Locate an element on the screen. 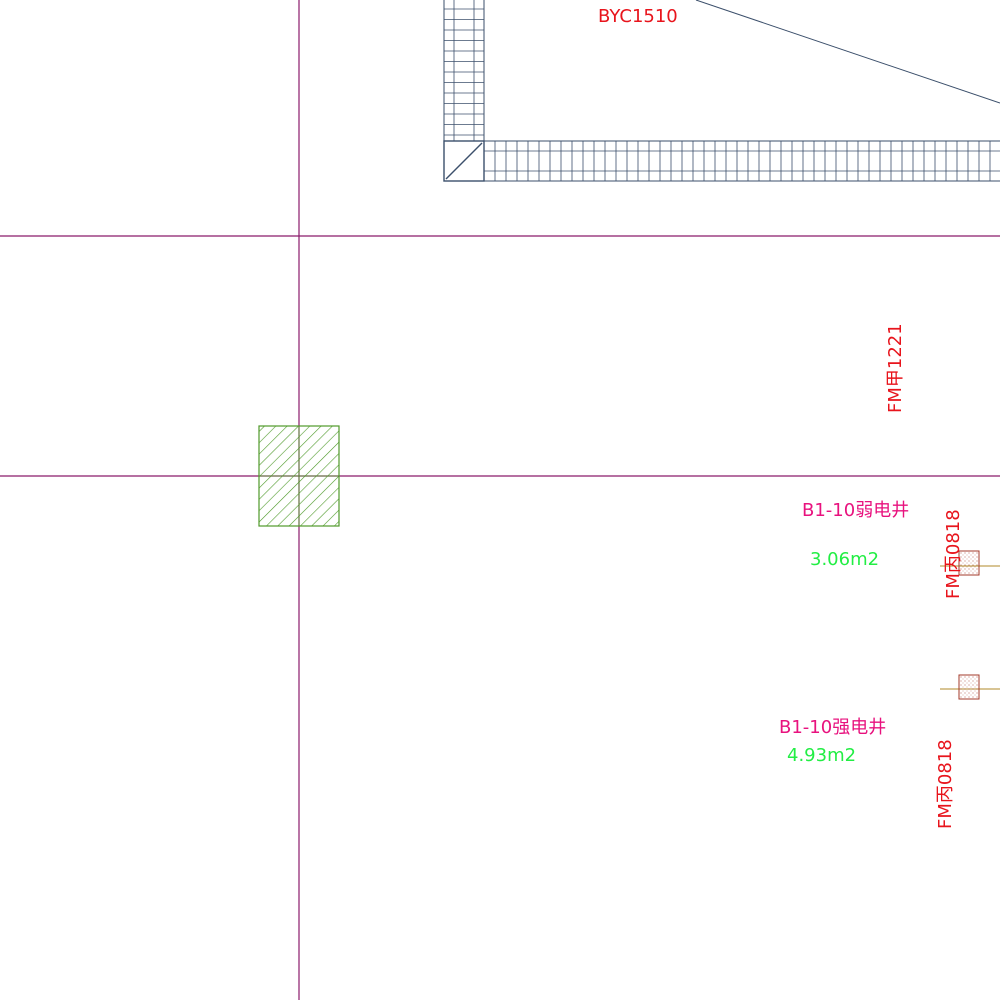 This screenshot has width=1000, height=1000. stair-vertical-flight is located at coordinates (464, 91).